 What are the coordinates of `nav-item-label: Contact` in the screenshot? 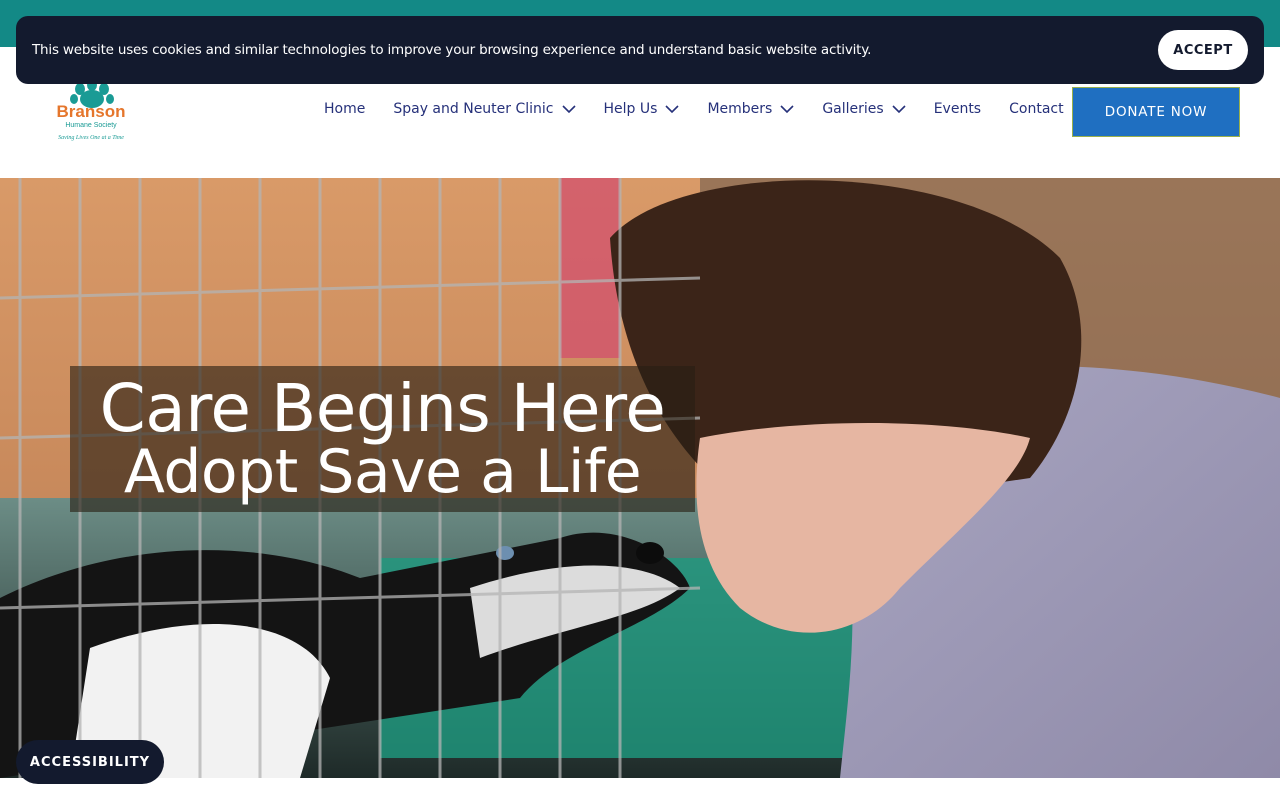 It's located at (1036, 109).